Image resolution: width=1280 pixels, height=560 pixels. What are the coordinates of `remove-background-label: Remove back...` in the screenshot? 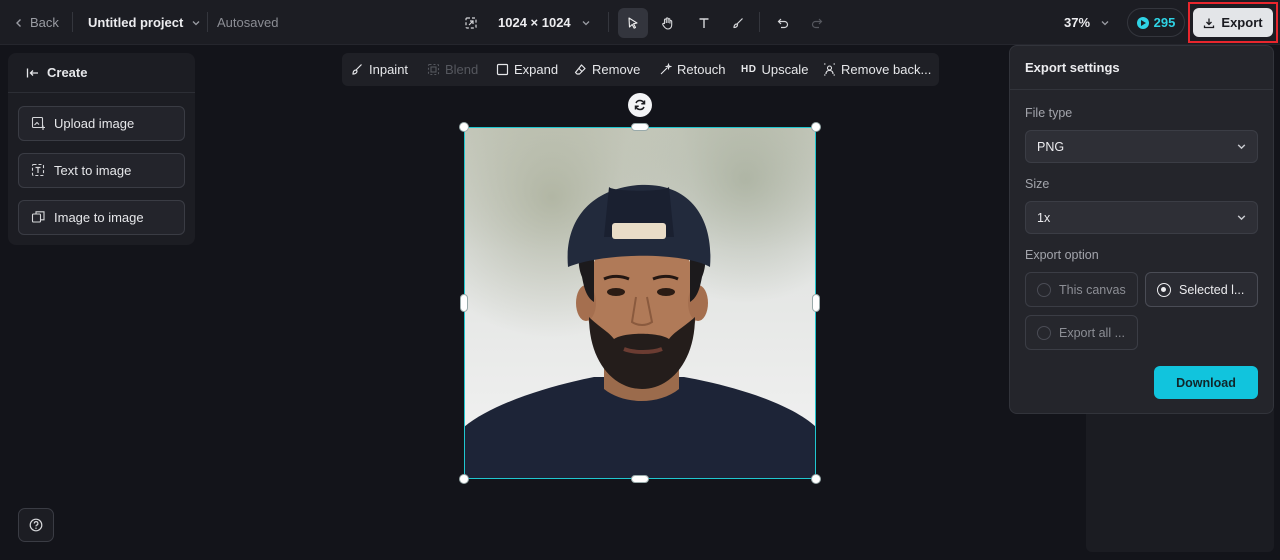 It's located at (886, 69).